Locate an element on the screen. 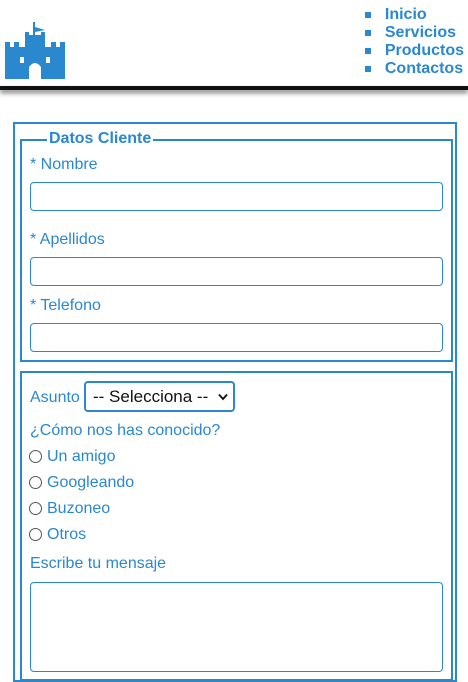  castle-icon is located at coordinates (35, 50).